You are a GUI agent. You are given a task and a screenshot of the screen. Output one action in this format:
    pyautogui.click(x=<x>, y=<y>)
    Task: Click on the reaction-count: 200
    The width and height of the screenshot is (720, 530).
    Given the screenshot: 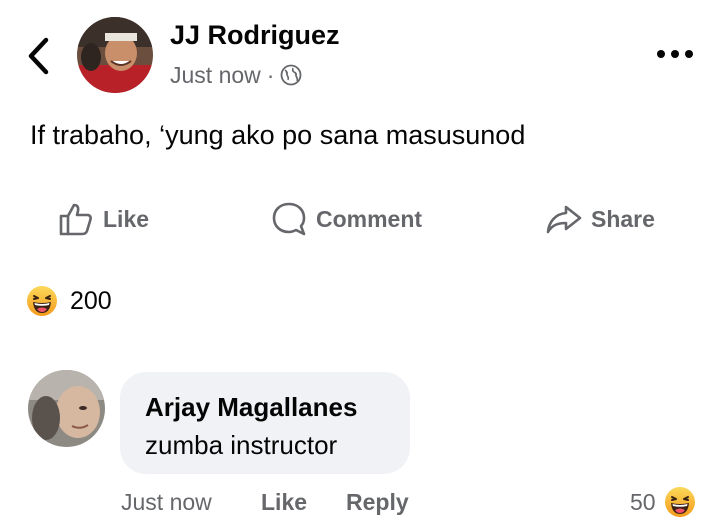 What is the action you would take?
    pyautogui.click(x=91, y=300)
    